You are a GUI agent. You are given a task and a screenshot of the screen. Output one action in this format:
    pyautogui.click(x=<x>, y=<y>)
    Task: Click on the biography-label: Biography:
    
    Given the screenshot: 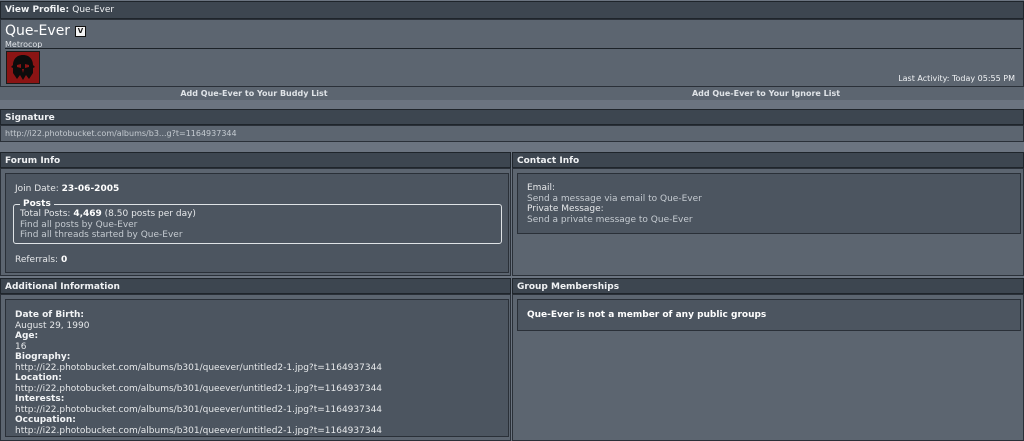 What is the action you would take?
    pyautogui.click(x=43, y=357)
    